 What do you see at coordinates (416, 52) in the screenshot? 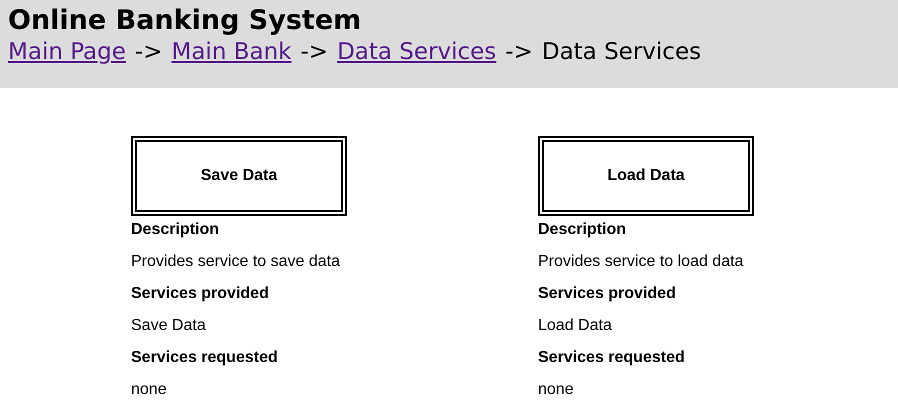
I see `breadcrumb-link: Data Services` at bounding box center [416, 52].